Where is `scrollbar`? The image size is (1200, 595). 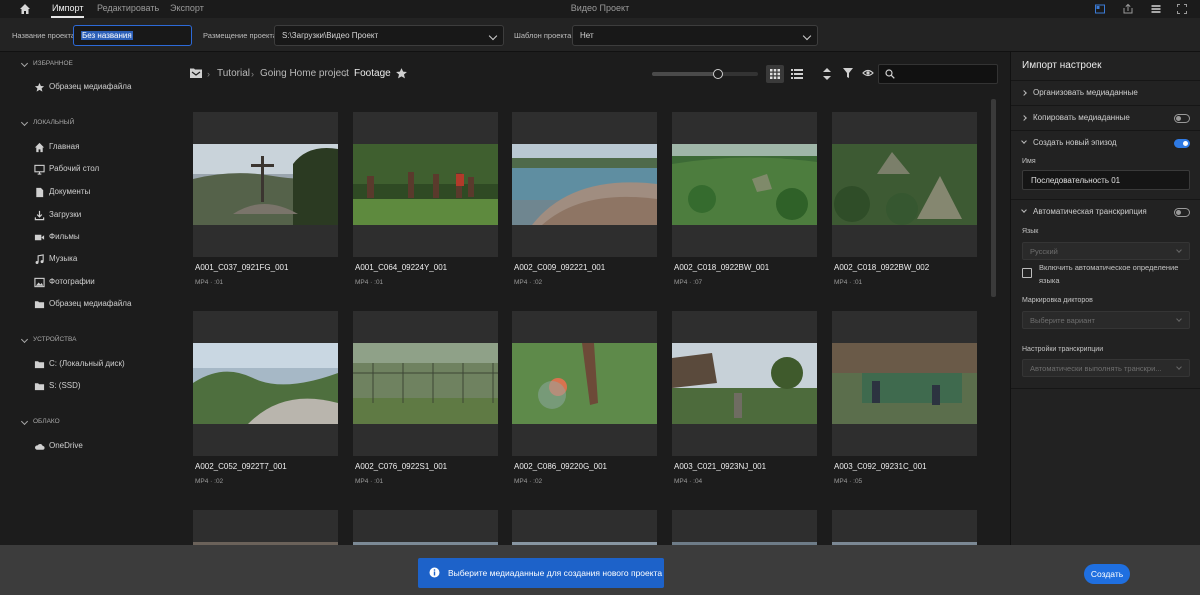 scrollbar is located at coordinates (993, 198).